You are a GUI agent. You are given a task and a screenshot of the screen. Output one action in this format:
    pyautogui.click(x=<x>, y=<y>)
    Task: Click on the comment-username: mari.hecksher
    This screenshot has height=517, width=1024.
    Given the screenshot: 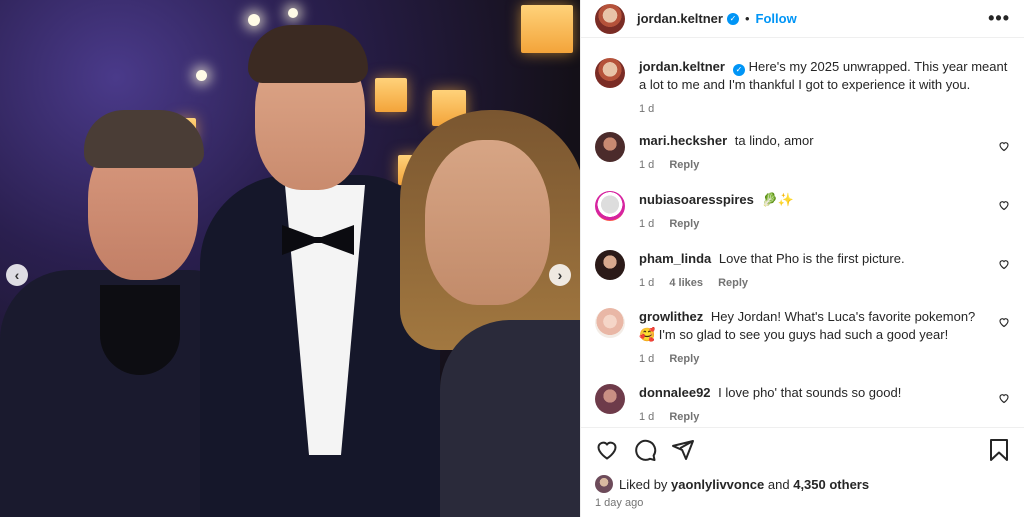 What is the action you would take?
    pyautogui.click(x=683, y=140)
    